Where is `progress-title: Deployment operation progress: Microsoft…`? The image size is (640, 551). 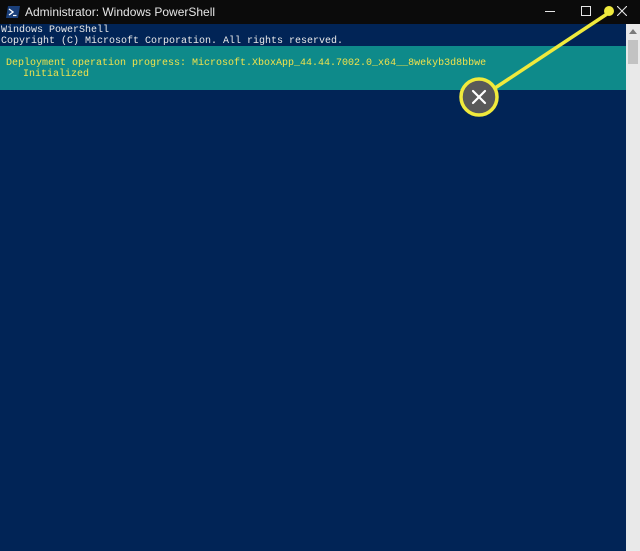
progress-title: Deployment operation progress: Microsoft… is located at coordinates (246, 63).